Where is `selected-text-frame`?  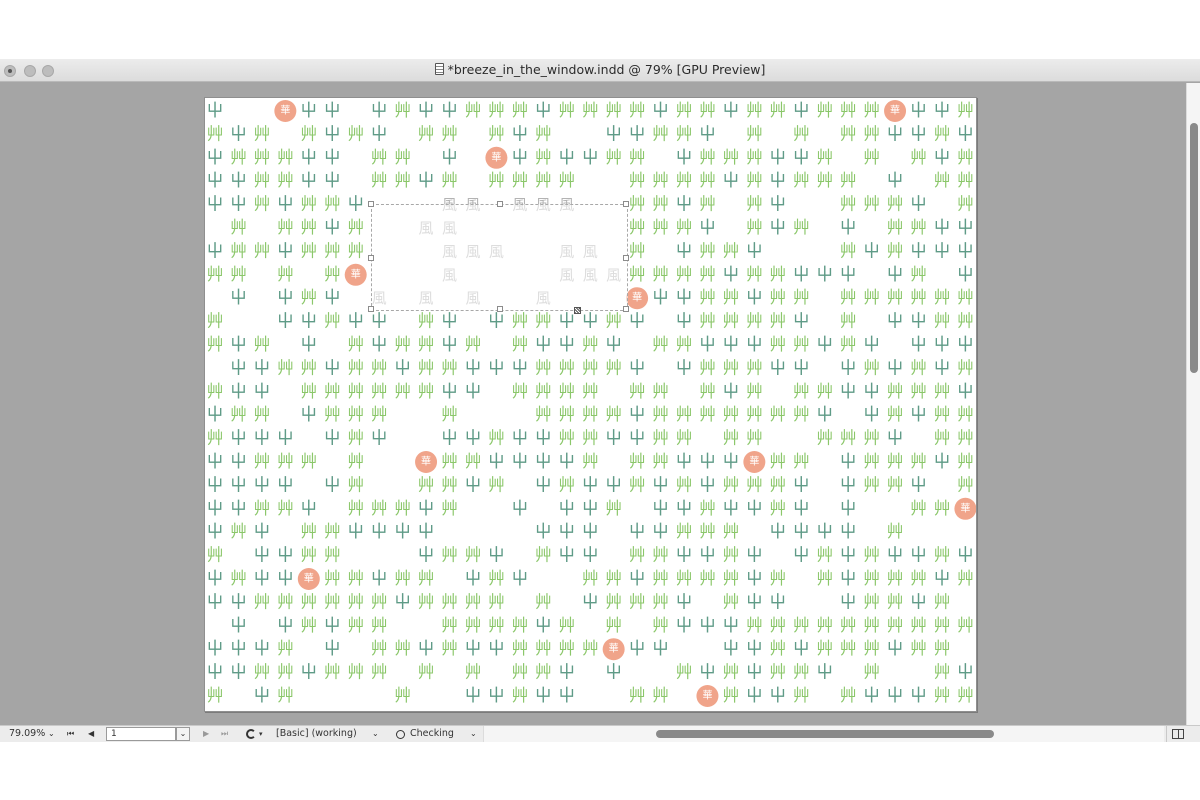
selected-text-frame is located at coordinates (498, 257).